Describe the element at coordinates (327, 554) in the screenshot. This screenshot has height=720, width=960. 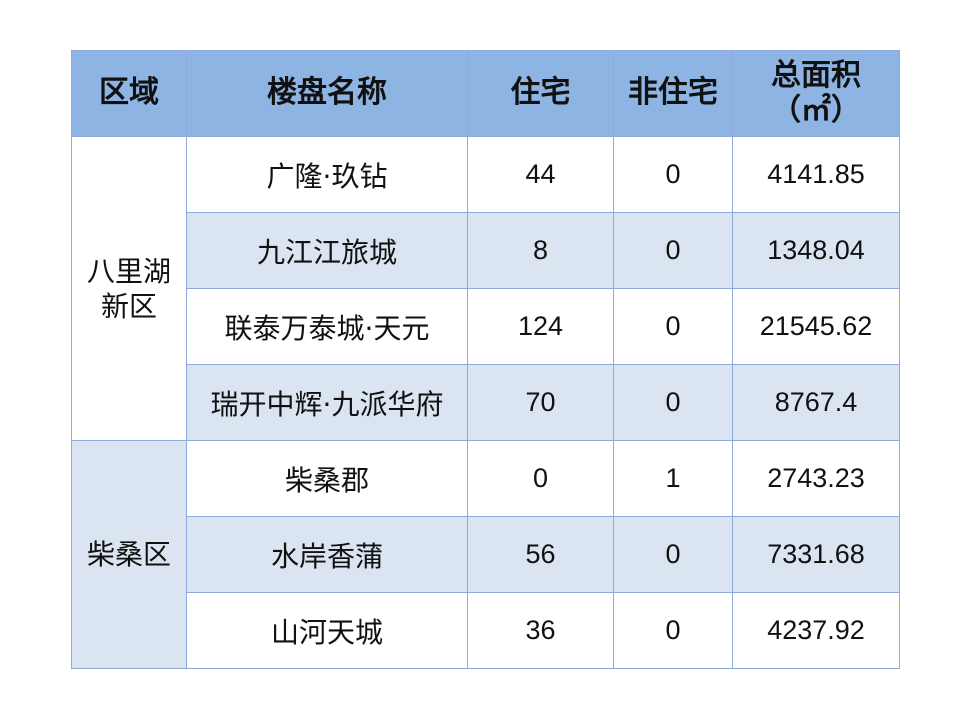
I see `project-name-cell: 水岸香蒲` at that location.